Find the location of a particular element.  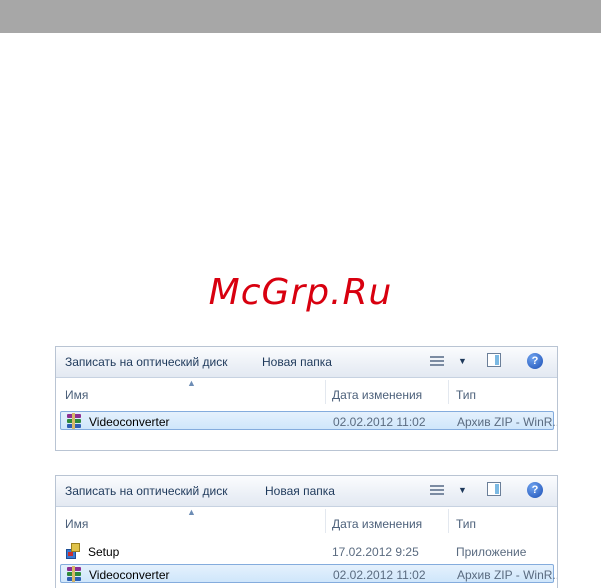

watermark: McGrp.Ru is located at coordinates (300, 292).